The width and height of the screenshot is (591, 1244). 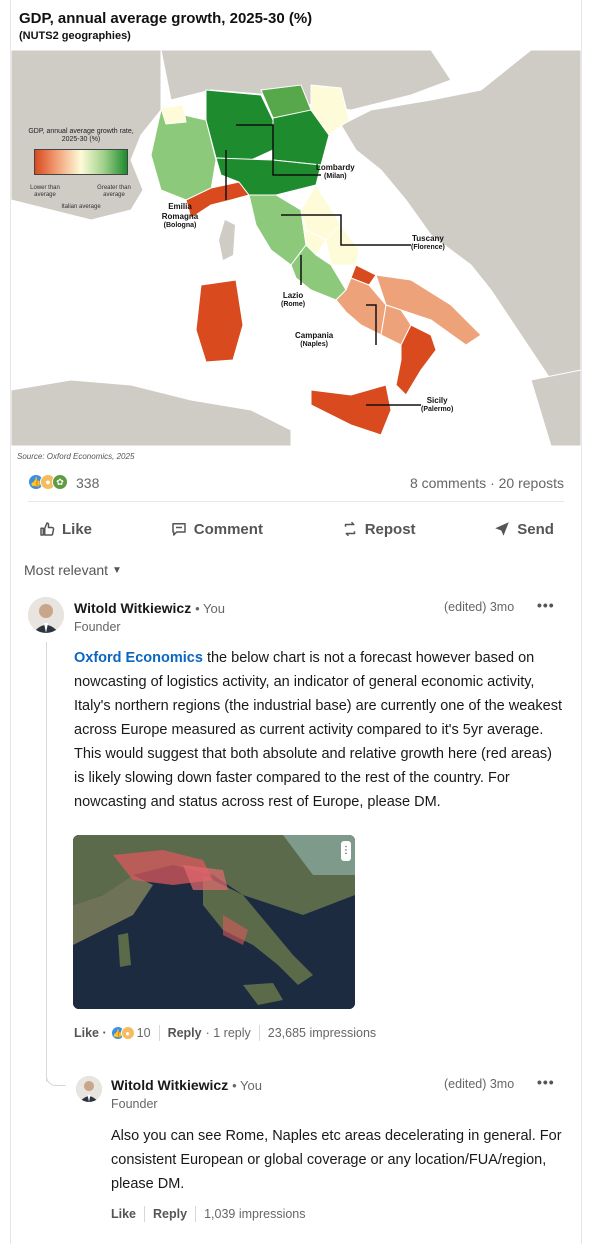 What do you see at coordinates (81, 206) in the screenshot?
I see `legend-mid-label: Italian average` at bounding box center [81, 206].